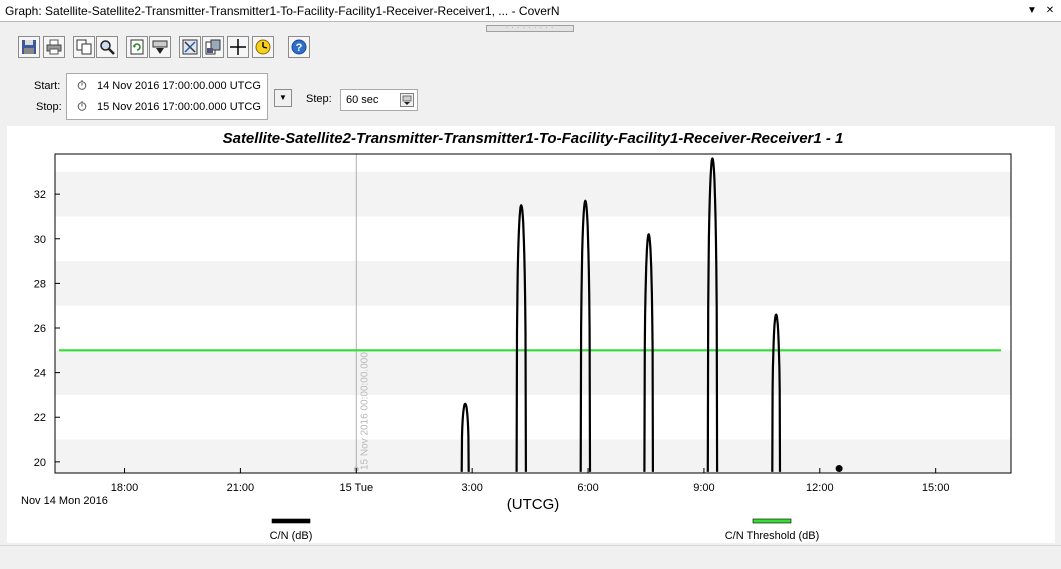  What do you see at coordinates (703, 488) in the screenshot?
I see `x-tick-label: 9:00` at bounding box center [703, 488].